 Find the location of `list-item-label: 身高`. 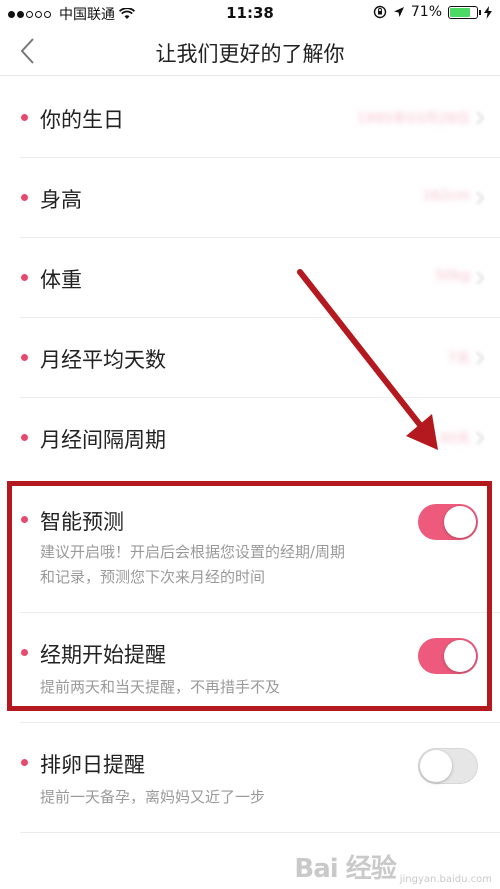

list-item-label: 身高 is located at coordinates (61, 200).